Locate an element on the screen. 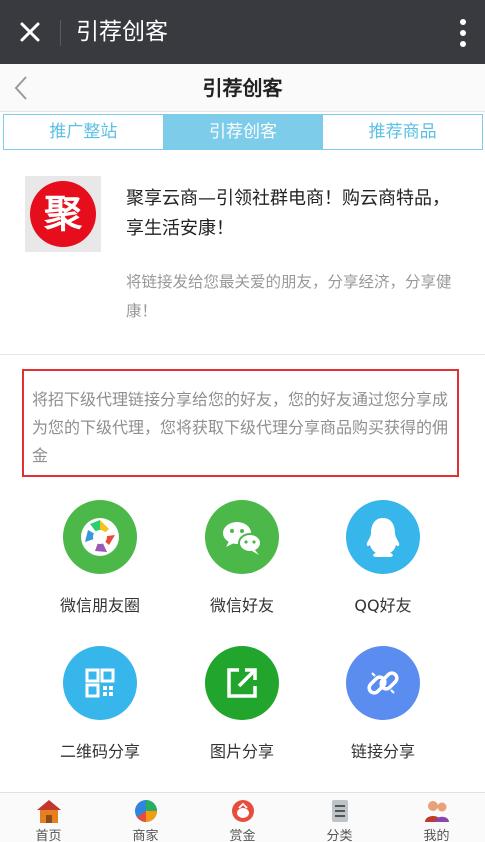 The width and height of the screenshot is (485, 842). nav-category-label: 分类 is located at coordinates (339, 835).